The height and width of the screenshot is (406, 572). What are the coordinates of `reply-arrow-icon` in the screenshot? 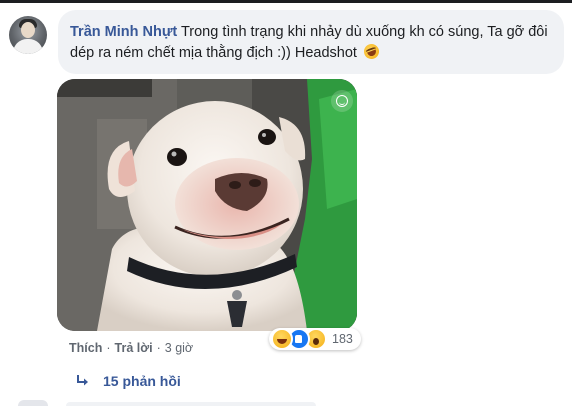 It's located at (82, 380).